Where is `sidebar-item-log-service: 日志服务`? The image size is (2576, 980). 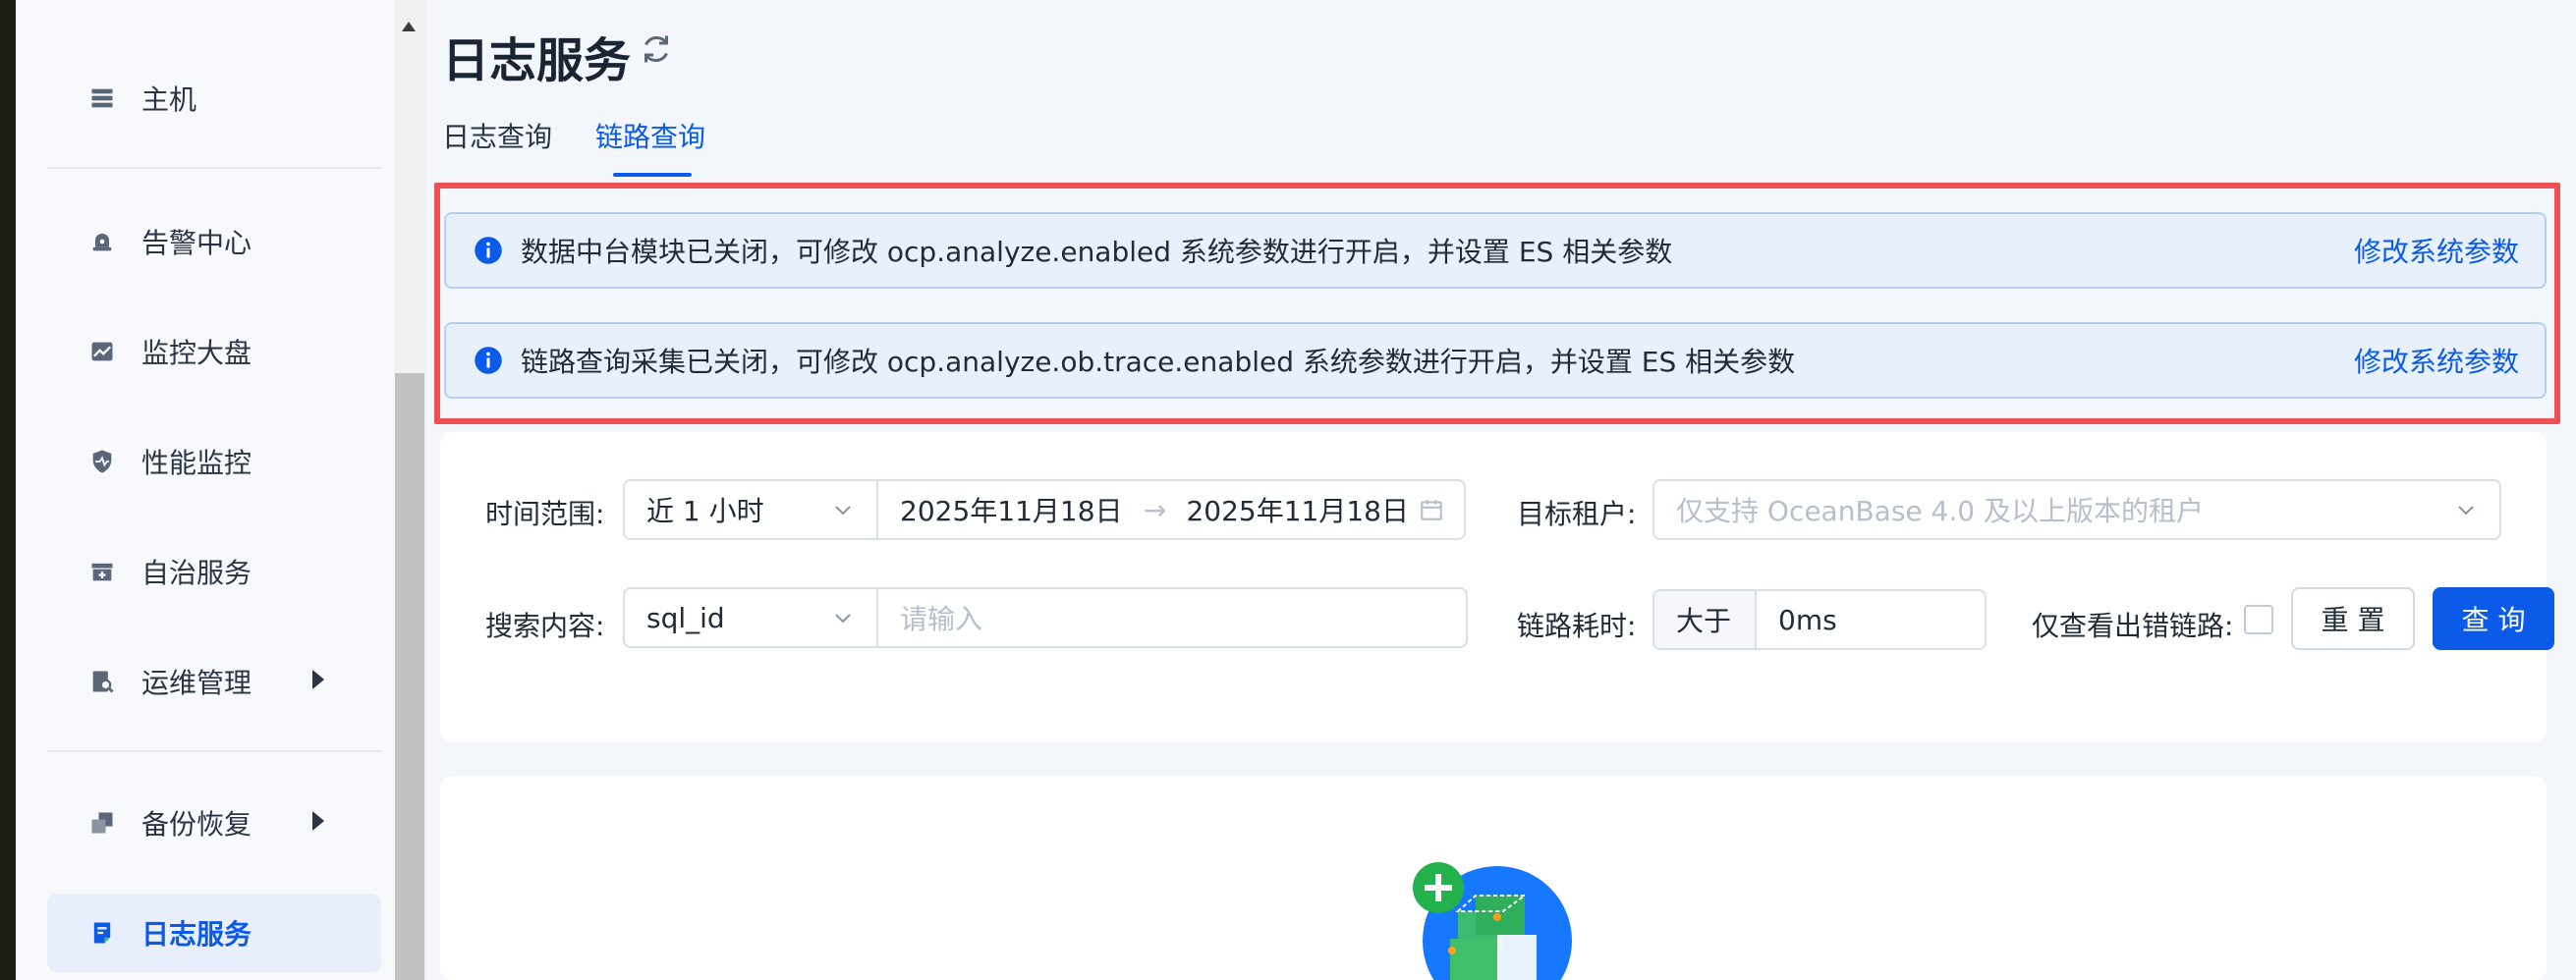 sidebar-item-log-service: 日志服务 is located at coordinates (214, 933).